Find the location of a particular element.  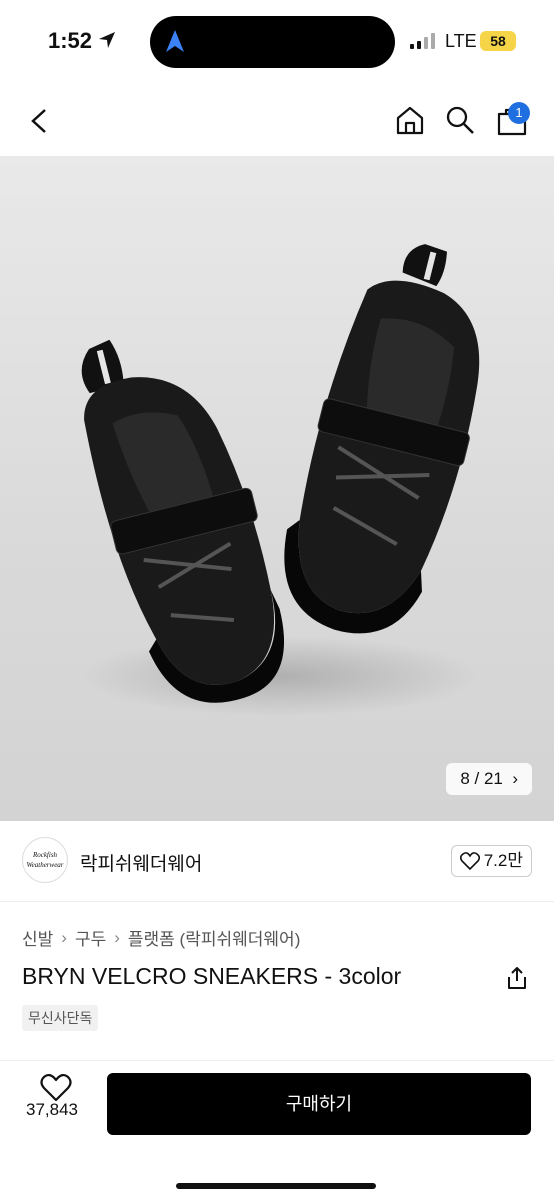

battery-indicator: 58 is located at coordinates (498, 41).